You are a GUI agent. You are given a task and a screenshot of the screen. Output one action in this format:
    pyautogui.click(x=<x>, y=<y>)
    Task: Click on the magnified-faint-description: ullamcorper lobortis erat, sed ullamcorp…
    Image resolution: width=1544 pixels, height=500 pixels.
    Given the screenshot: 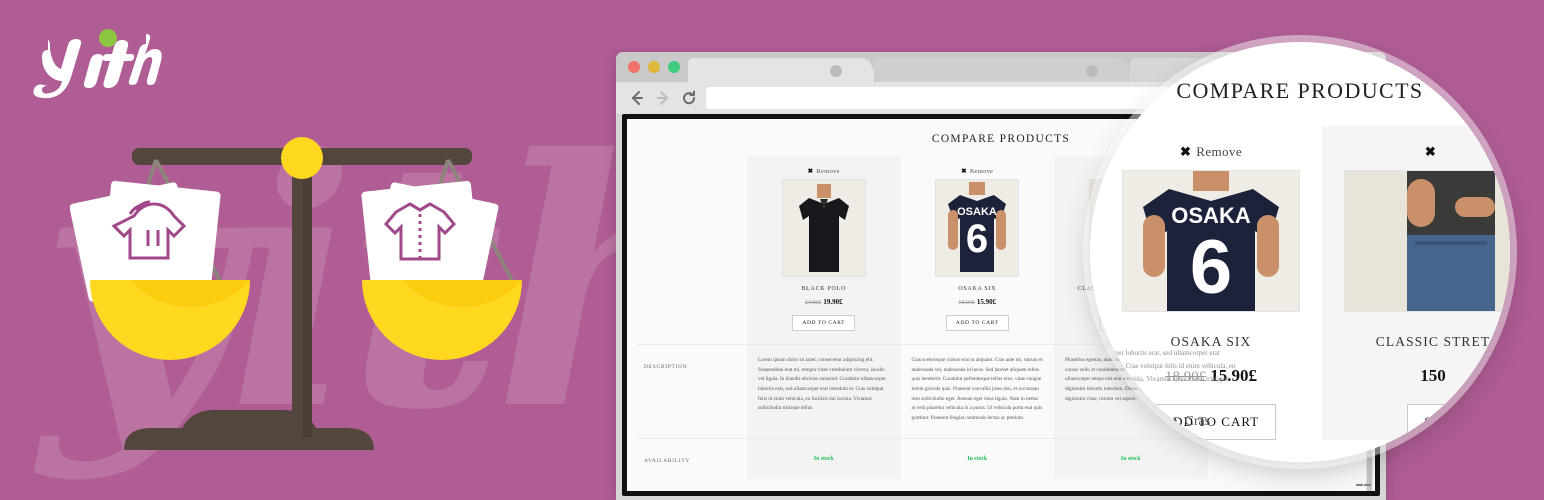 What is the action you would take?
    pyautogui.click(x=1163, y=372)
    